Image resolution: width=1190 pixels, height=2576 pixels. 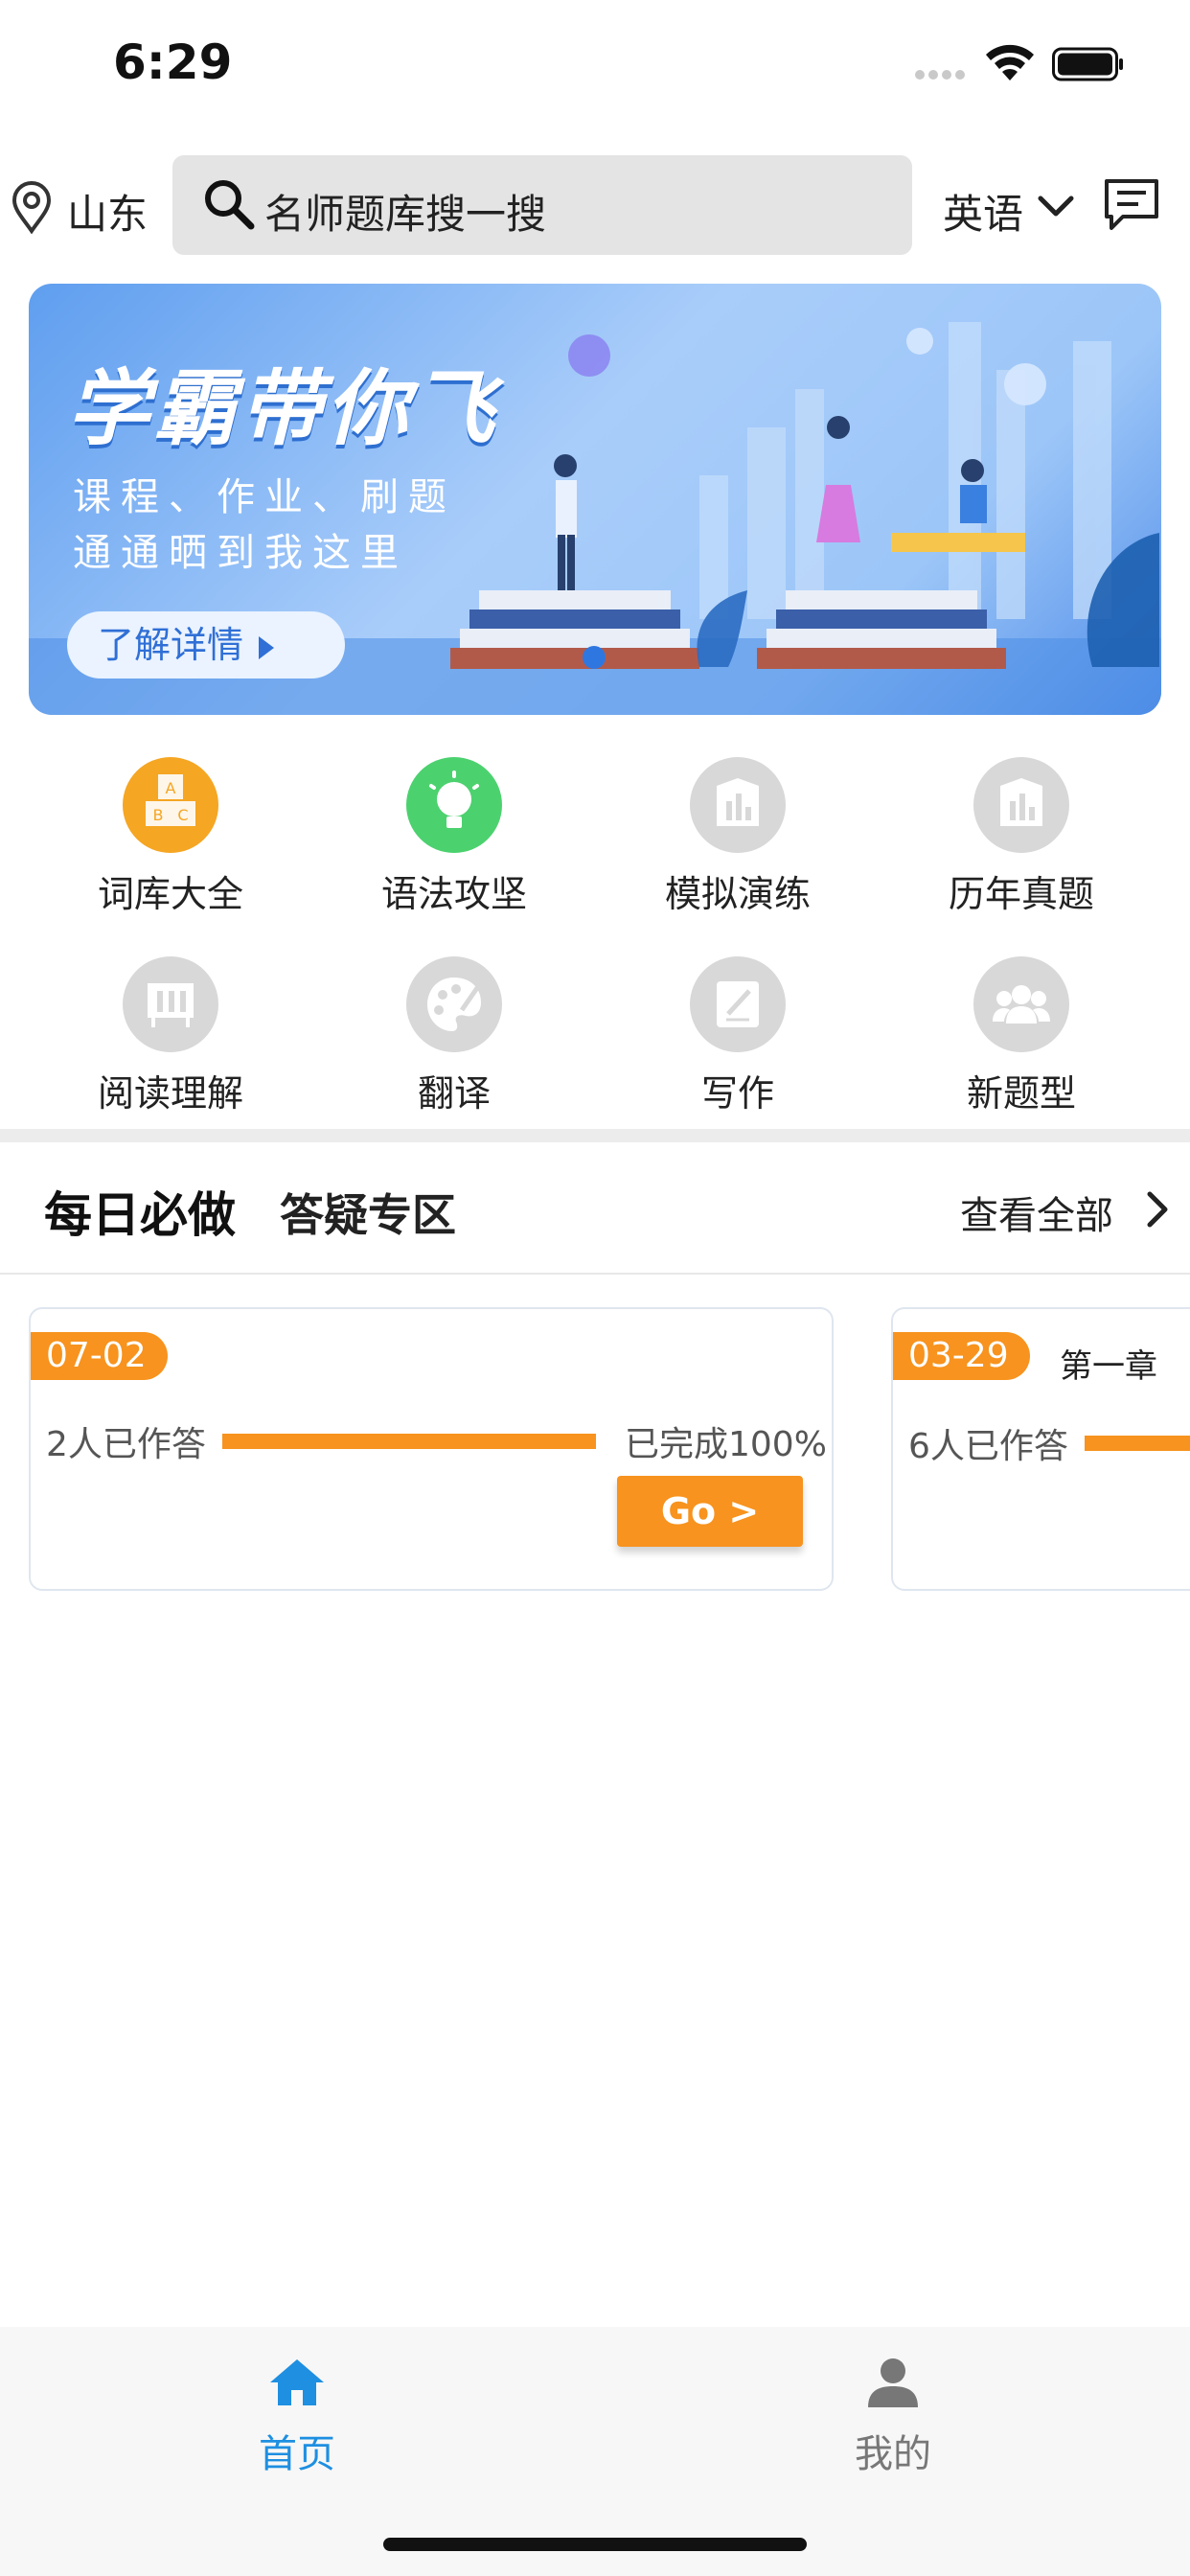 I want to click on date-tag: 07-02, so click(x=99, y=1356).